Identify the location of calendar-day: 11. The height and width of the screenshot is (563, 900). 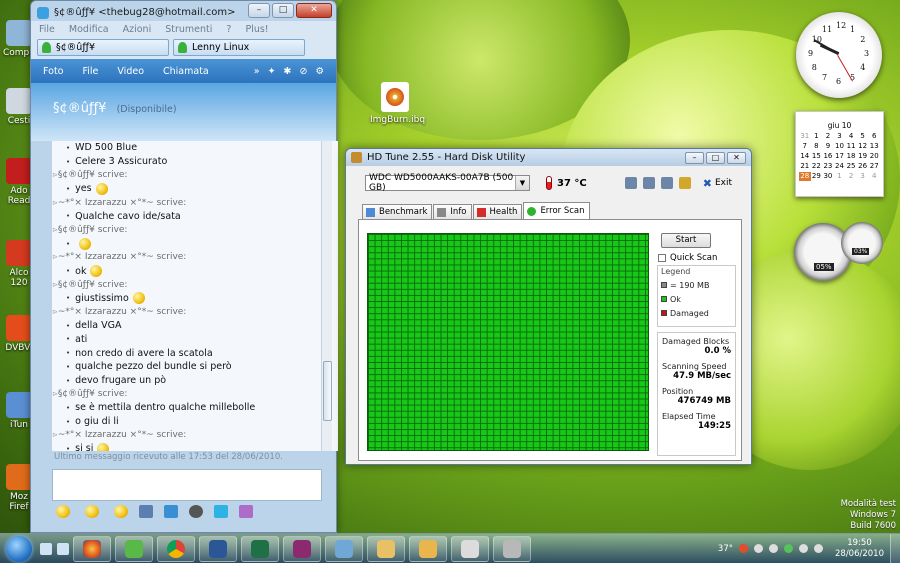
(851, 146).